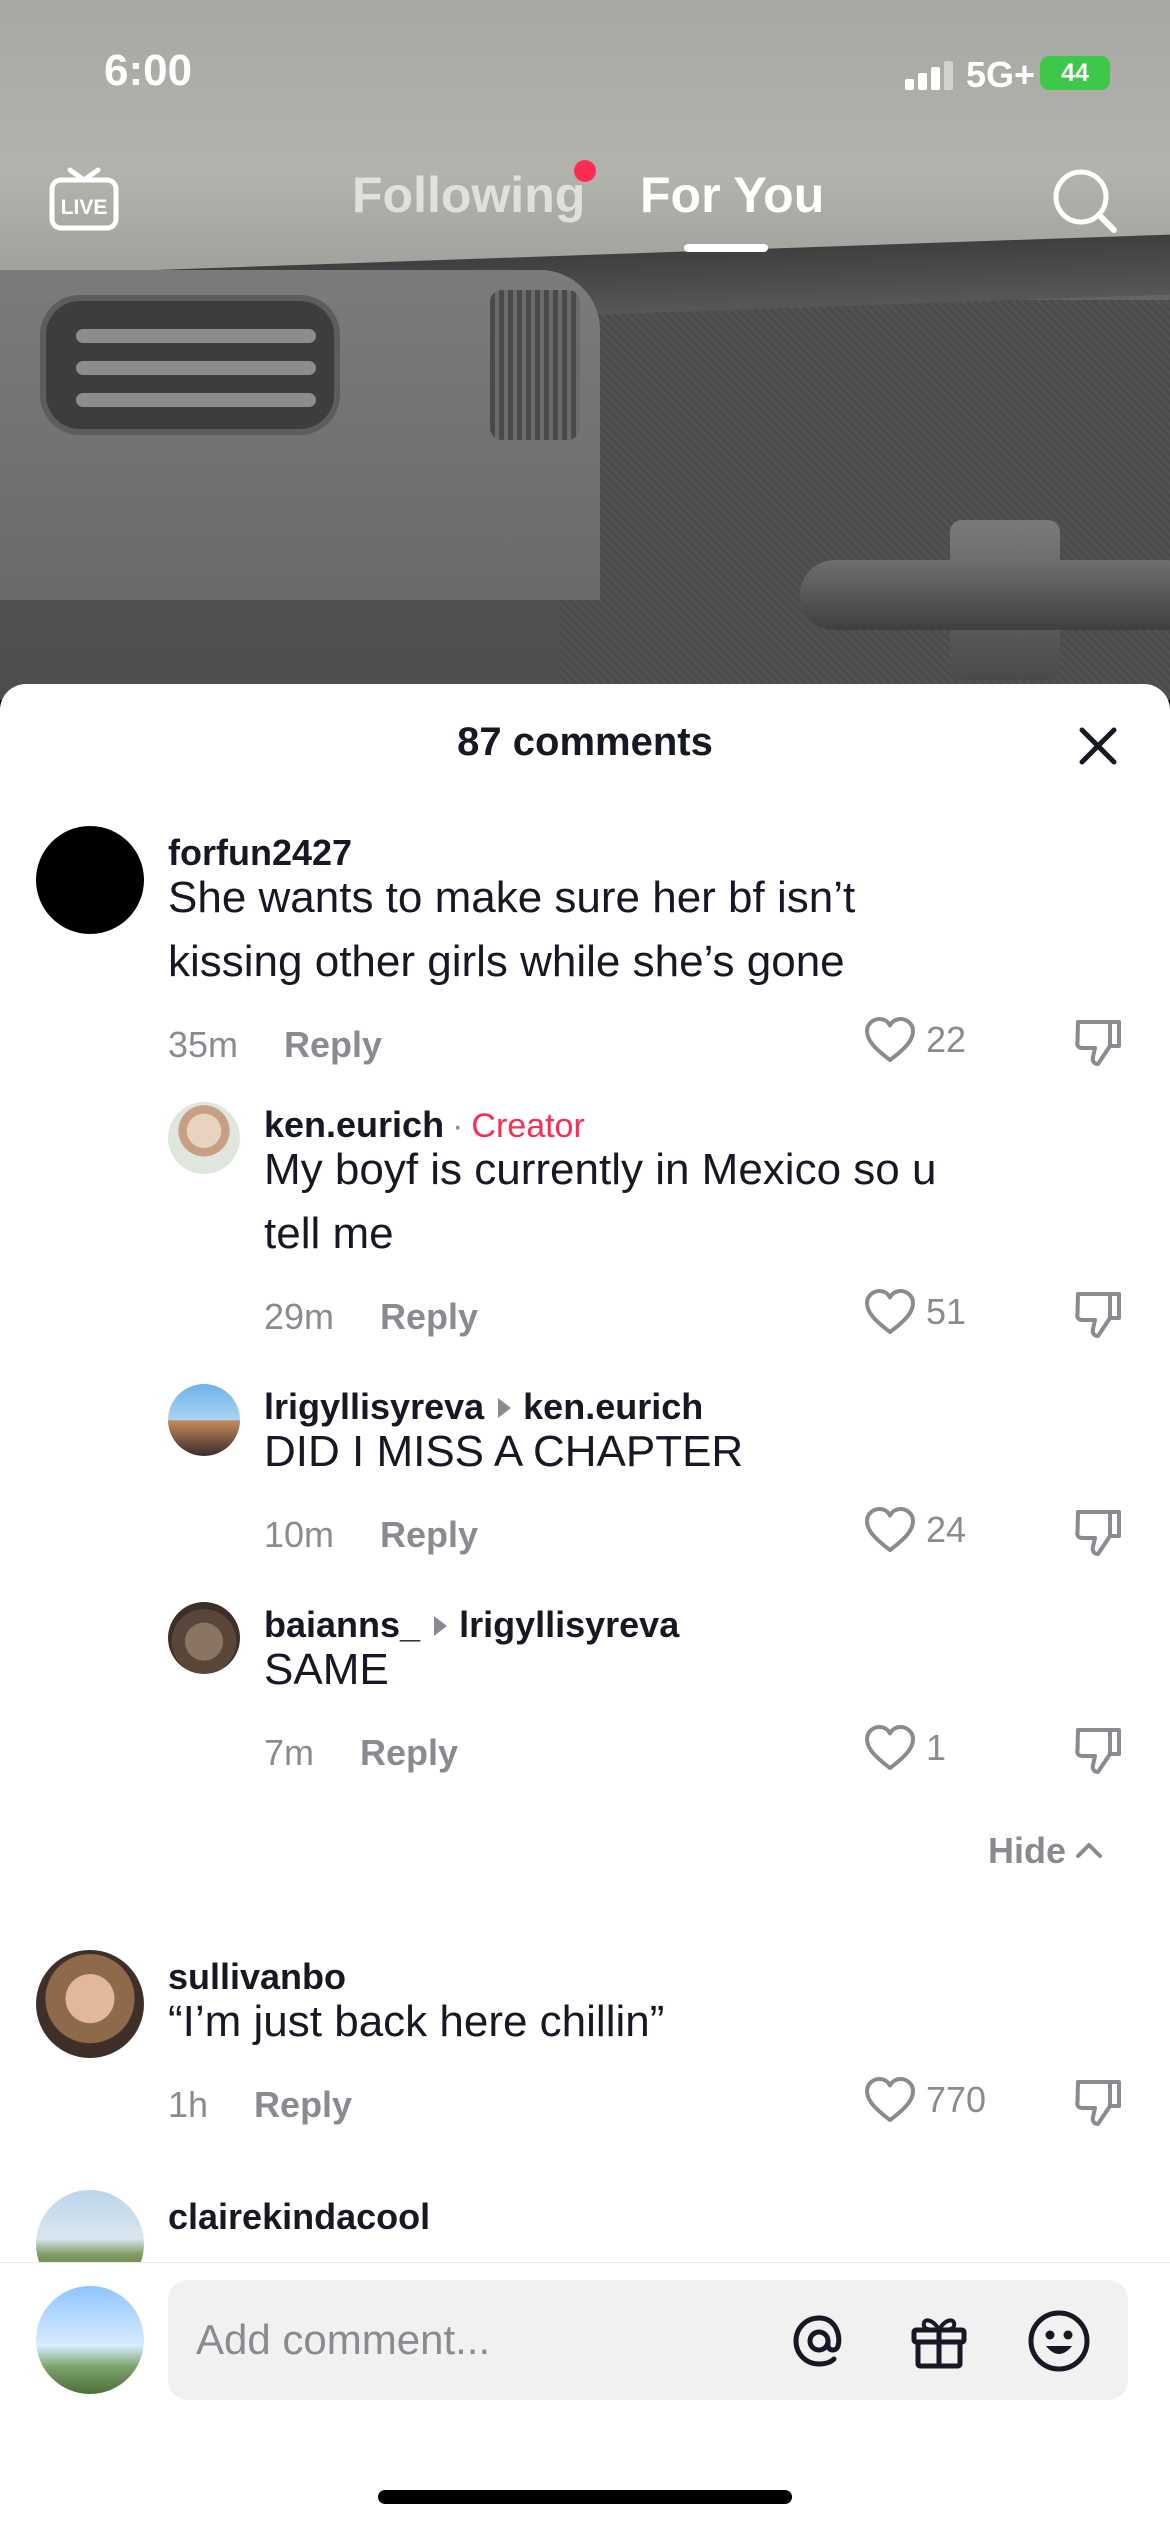 The height and width of the screenshot is (2532, 1170). What do you see at coordinates (84, 207) in the screenshot?
I see `live-label: LIVE` at bounding box center [84, 207].